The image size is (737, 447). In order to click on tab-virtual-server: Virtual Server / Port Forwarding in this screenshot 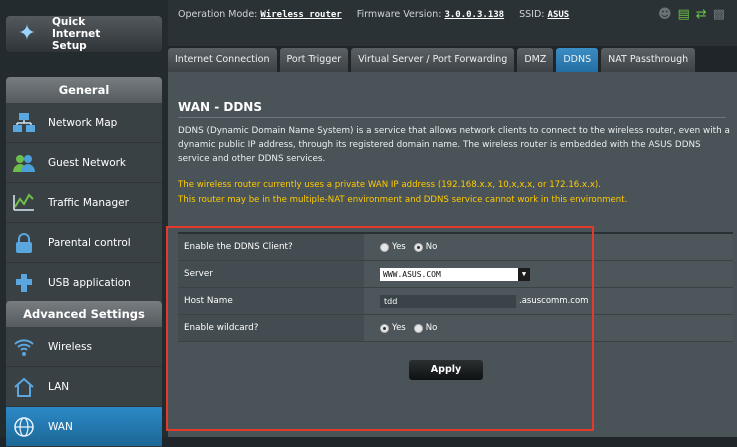, I will do `click(433, 60)`.